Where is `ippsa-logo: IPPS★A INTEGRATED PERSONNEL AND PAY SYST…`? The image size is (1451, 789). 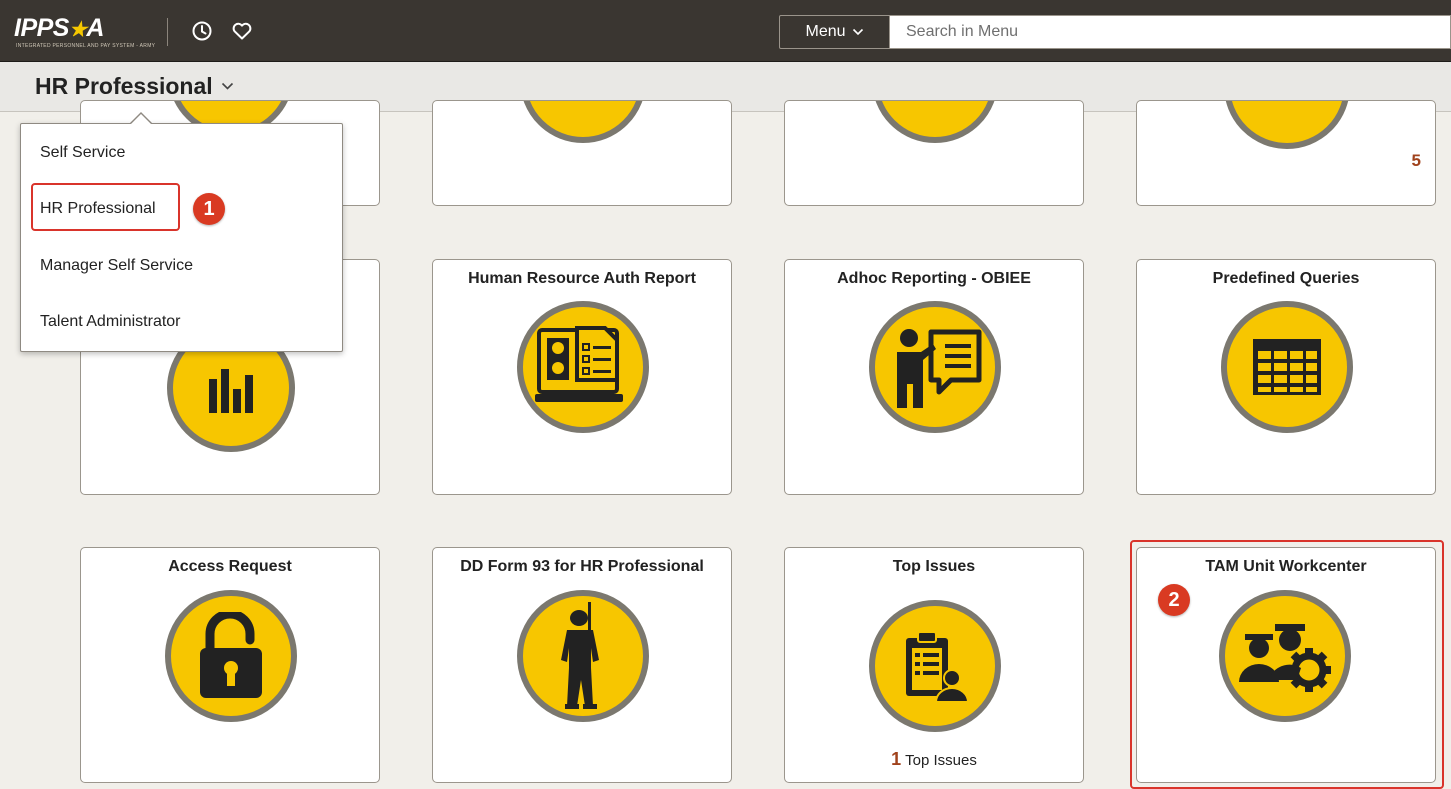
ippsa-logo: IPPS★A INTEGRATED PERSONNEL AND PAY SYST… is located at coordinates (89, 31).